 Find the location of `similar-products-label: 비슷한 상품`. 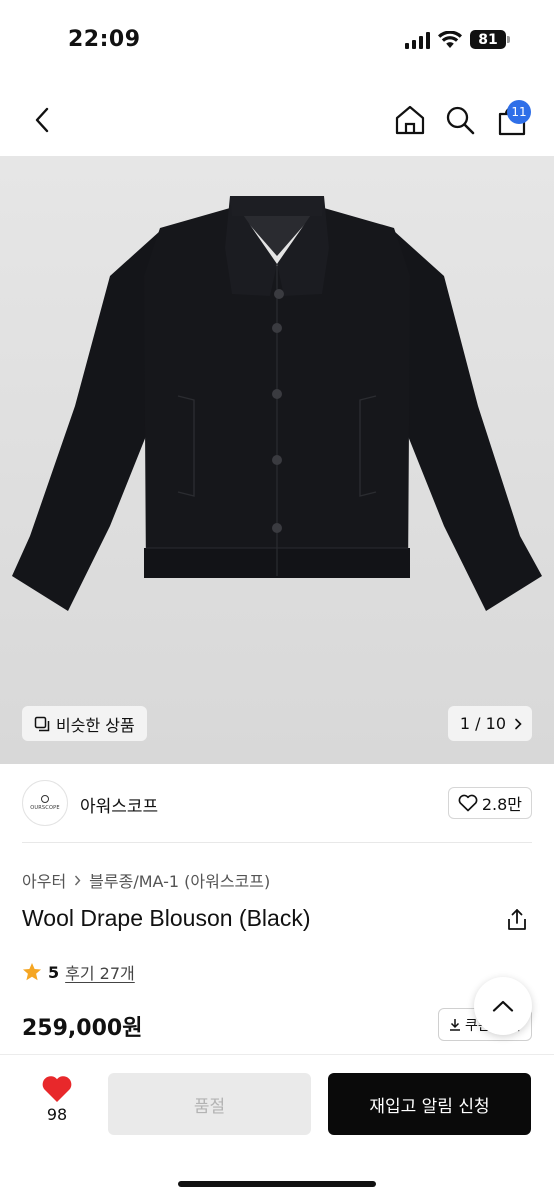

similar-products-label: 비슷한 상품 is located at coordinates (95, 725).